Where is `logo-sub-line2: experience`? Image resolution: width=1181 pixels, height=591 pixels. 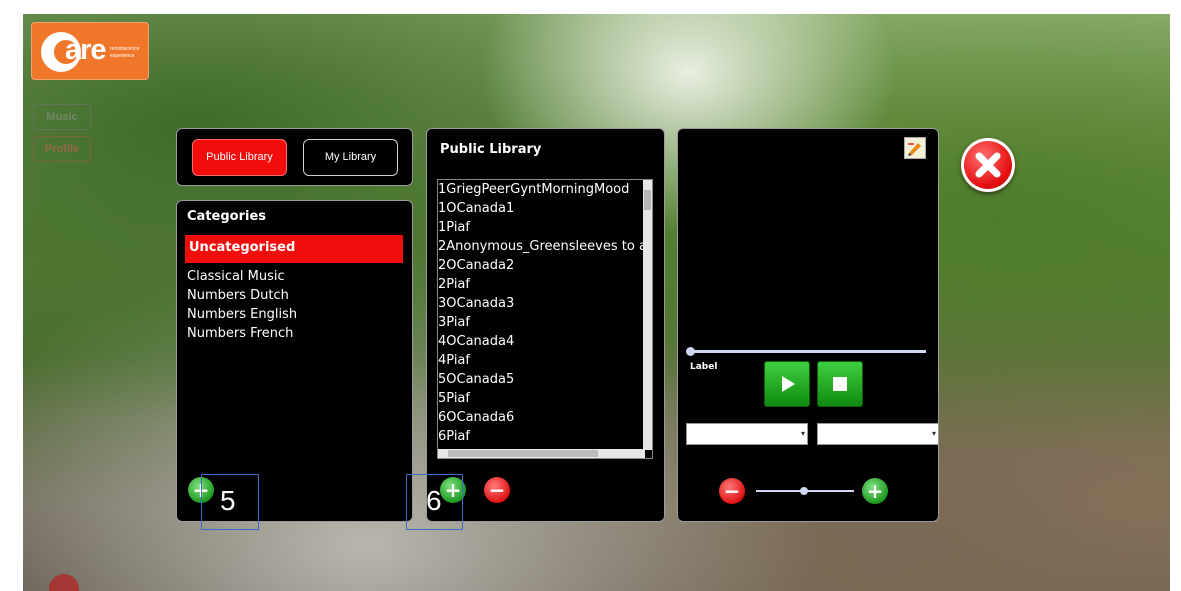
logo-sub-line2: experience is located at coordinates (122, 56).